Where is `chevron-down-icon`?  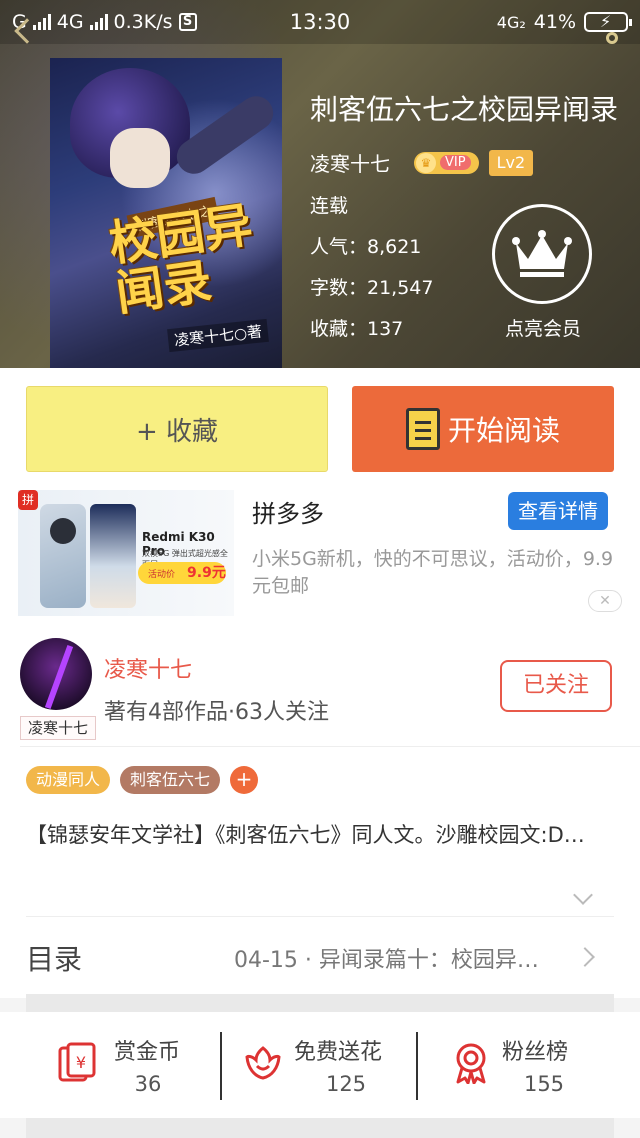
chevron-down-icon is located at coordinates (583, 895).